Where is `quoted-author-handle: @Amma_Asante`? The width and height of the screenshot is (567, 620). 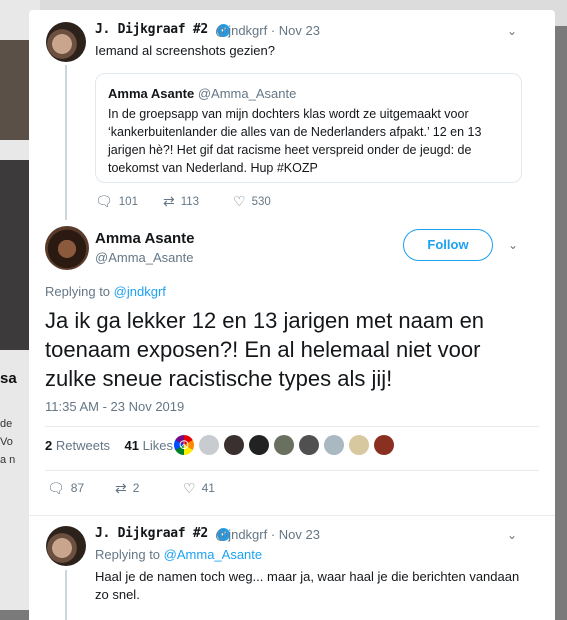 quoted-author-handle: @Amma_Asante is located at coordinates (247, 93).